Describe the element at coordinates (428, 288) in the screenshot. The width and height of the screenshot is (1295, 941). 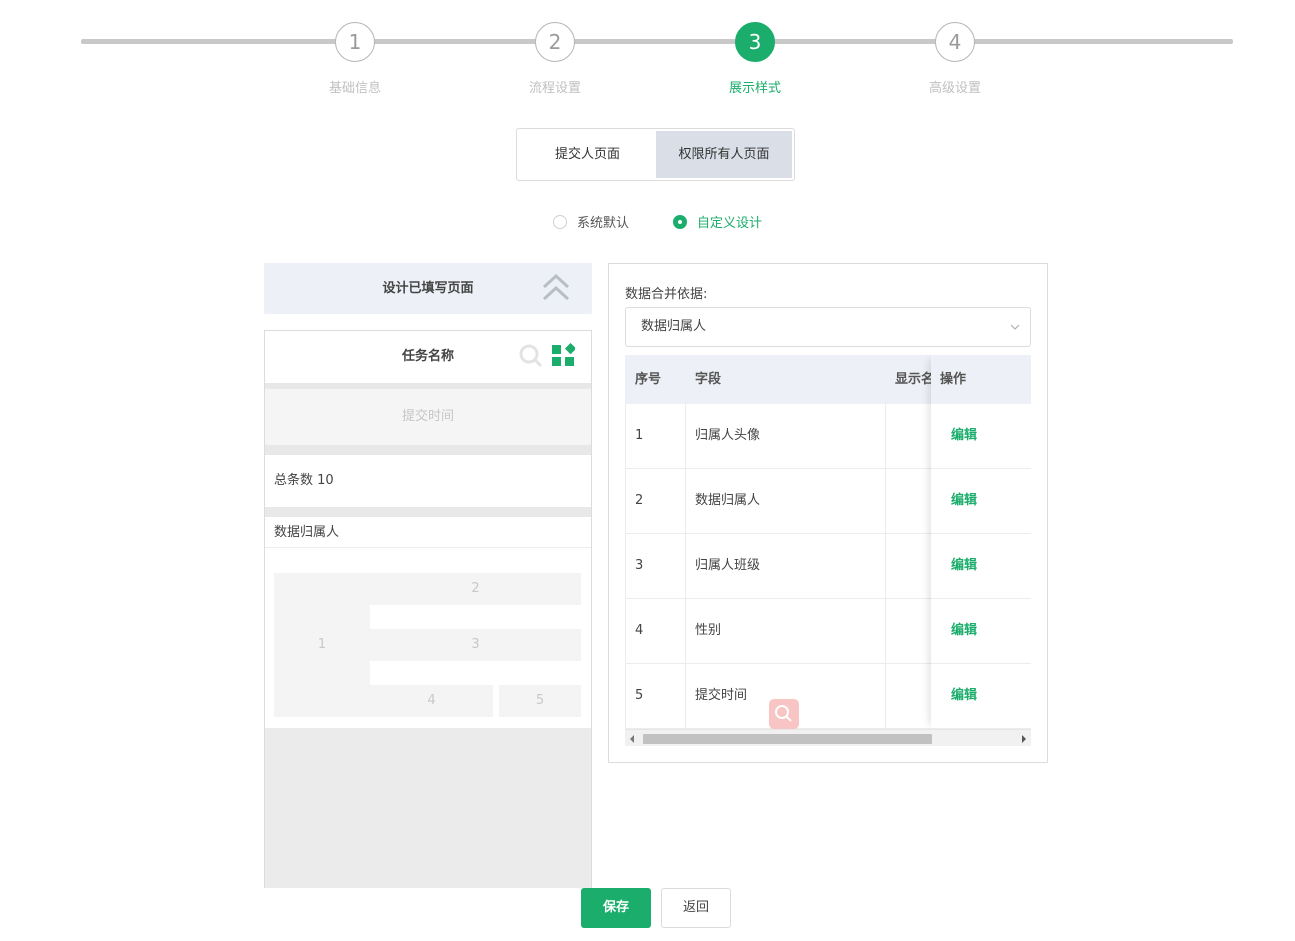
I see `design-panel-header: 设计已填写页面` at that location.